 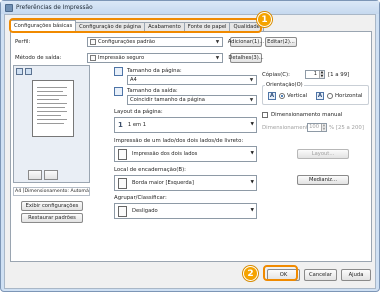 What do you see at coordinates (24, 71) in the screenshot?
I see `preview-view-icons` at bounding box center [24, 71].